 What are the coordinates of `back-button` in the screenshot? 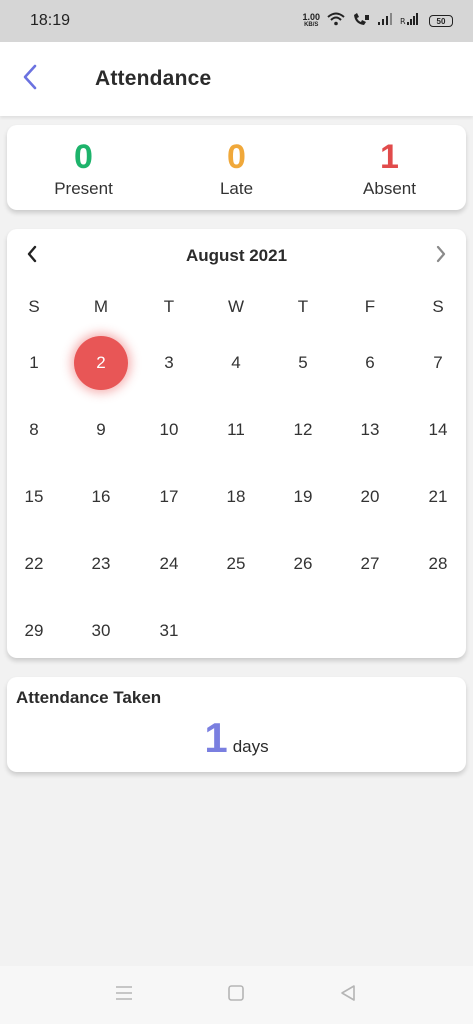 It's located at (30, 79).